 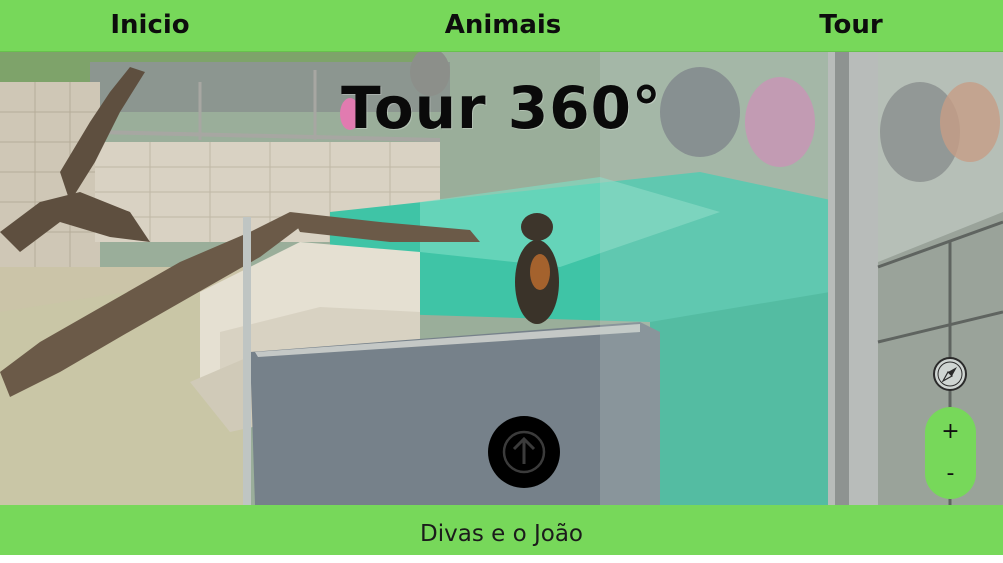 What do you see at coordinates (150, 26) in the screenshot?
I see `nav-link-inicio: Inicio` at bounding box center [150, 26].